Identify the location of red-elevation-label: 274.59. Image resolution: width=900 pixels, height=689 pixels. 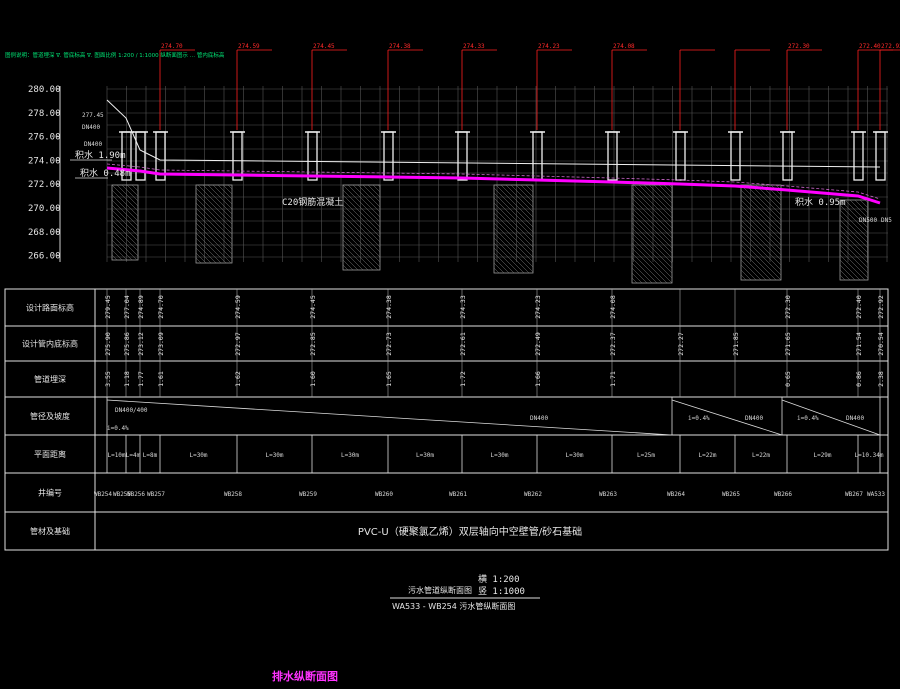
(249, 46).